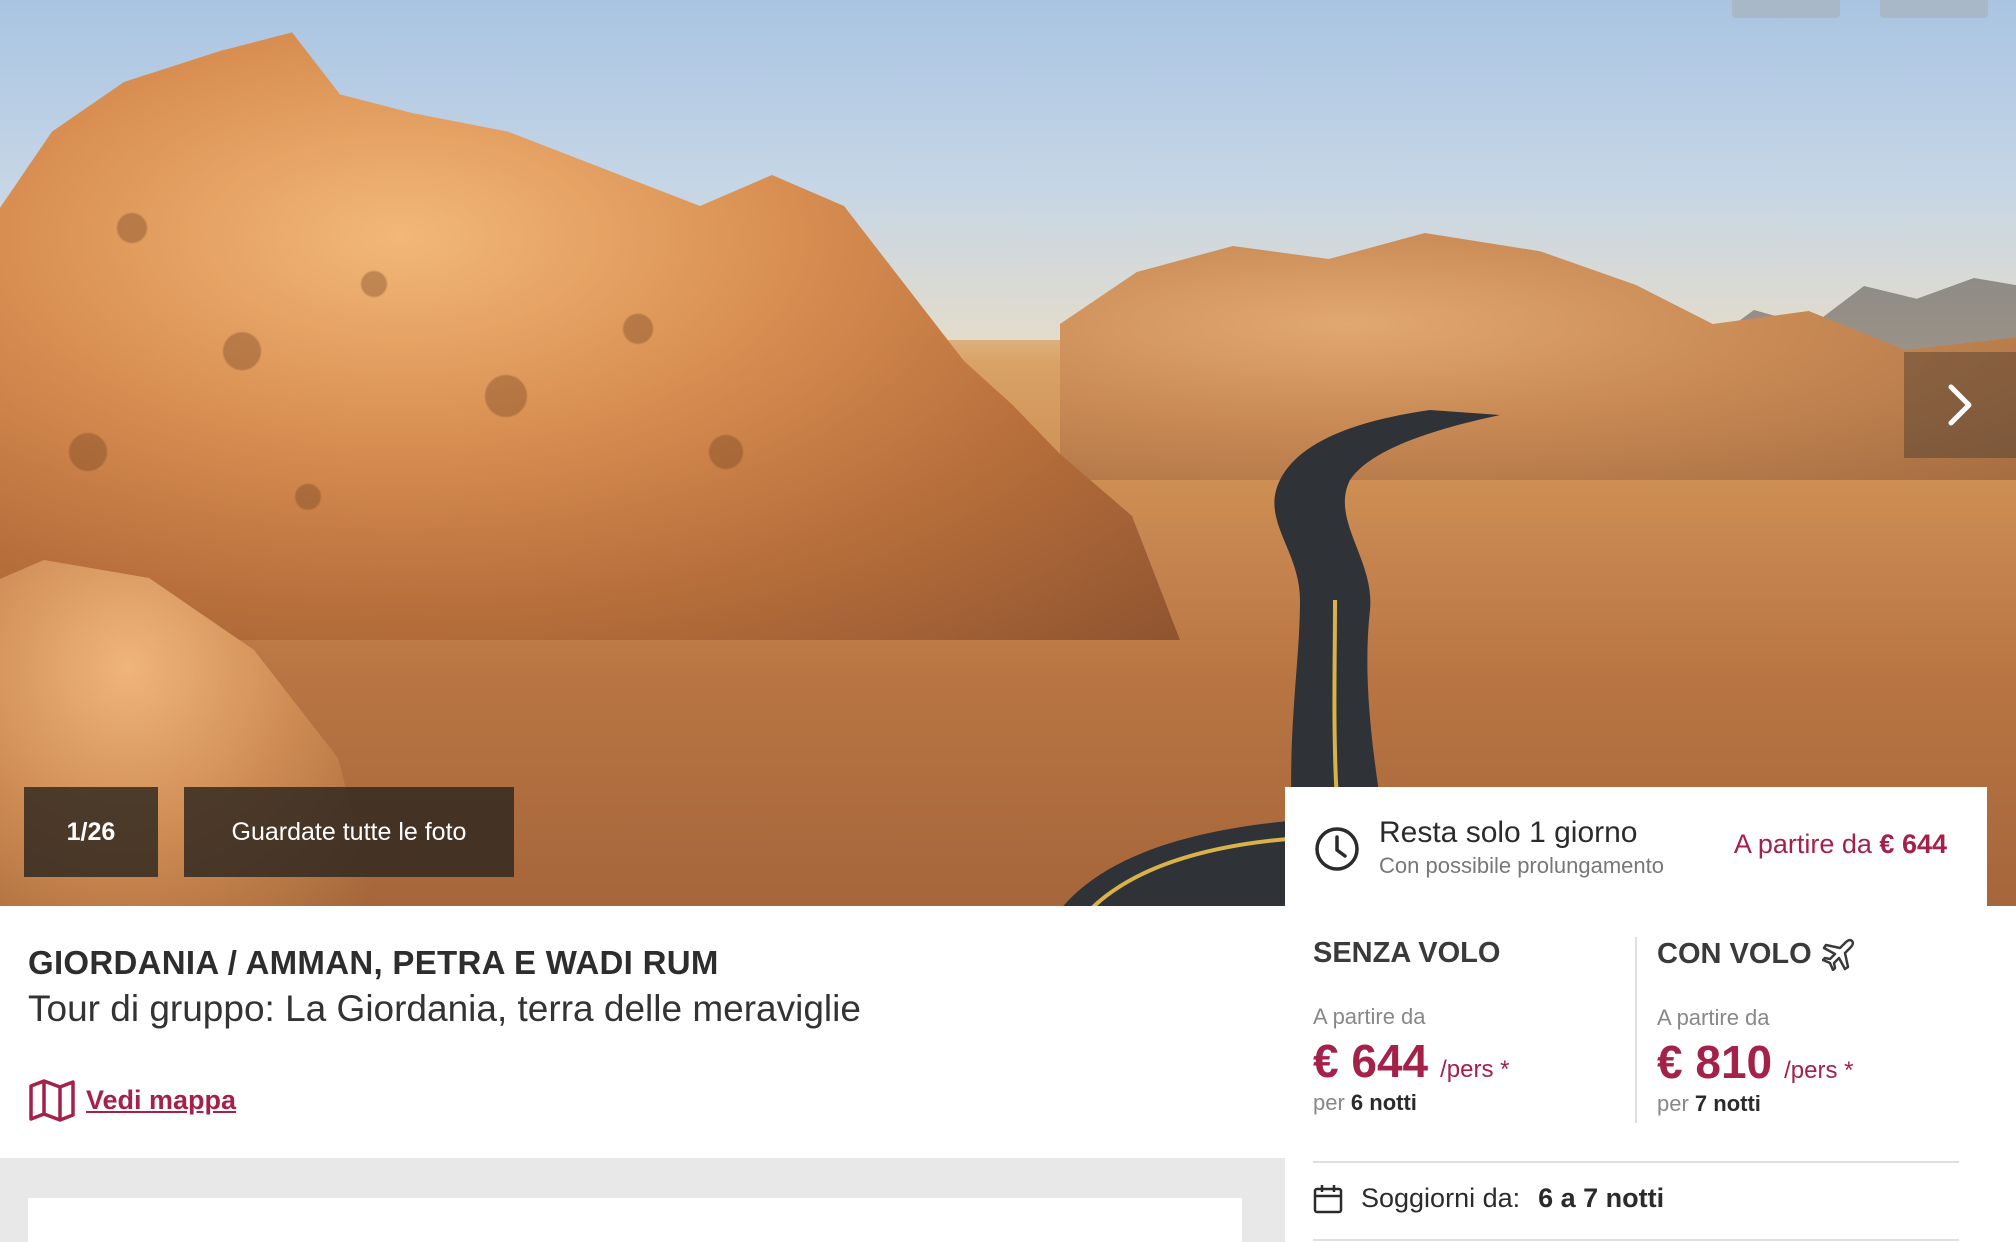 This screenshot has height=1242, width=2016. What do you see at coordinates (1383, 1102) in the screenshot?
I see `without-flight-nights-value: 6 notti` at bounding box center [1383, 1102].